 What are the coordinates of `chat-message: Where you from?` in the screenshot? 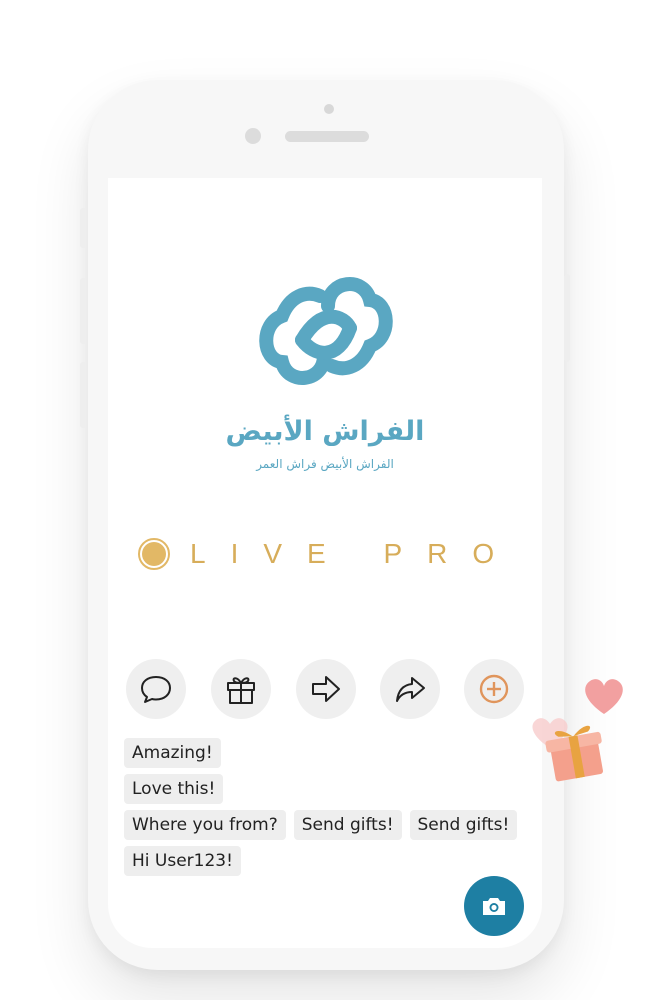 It's located at (205, 825).